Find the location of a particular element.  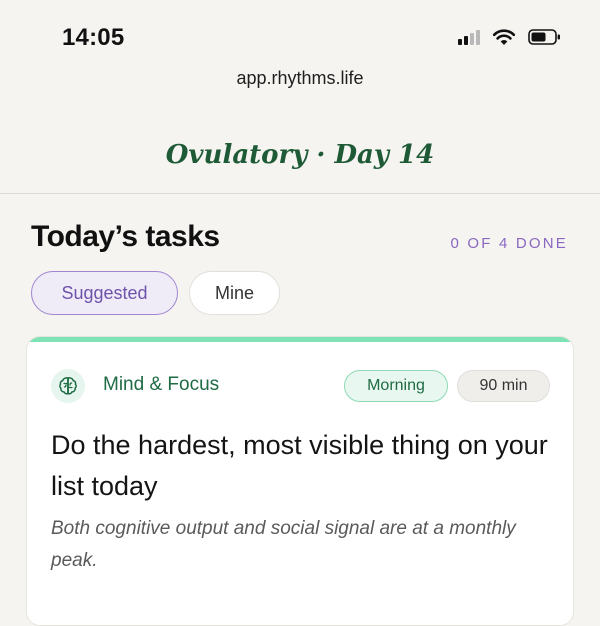

time-of-day-badge: Morning is located at coordinates (396, 386).